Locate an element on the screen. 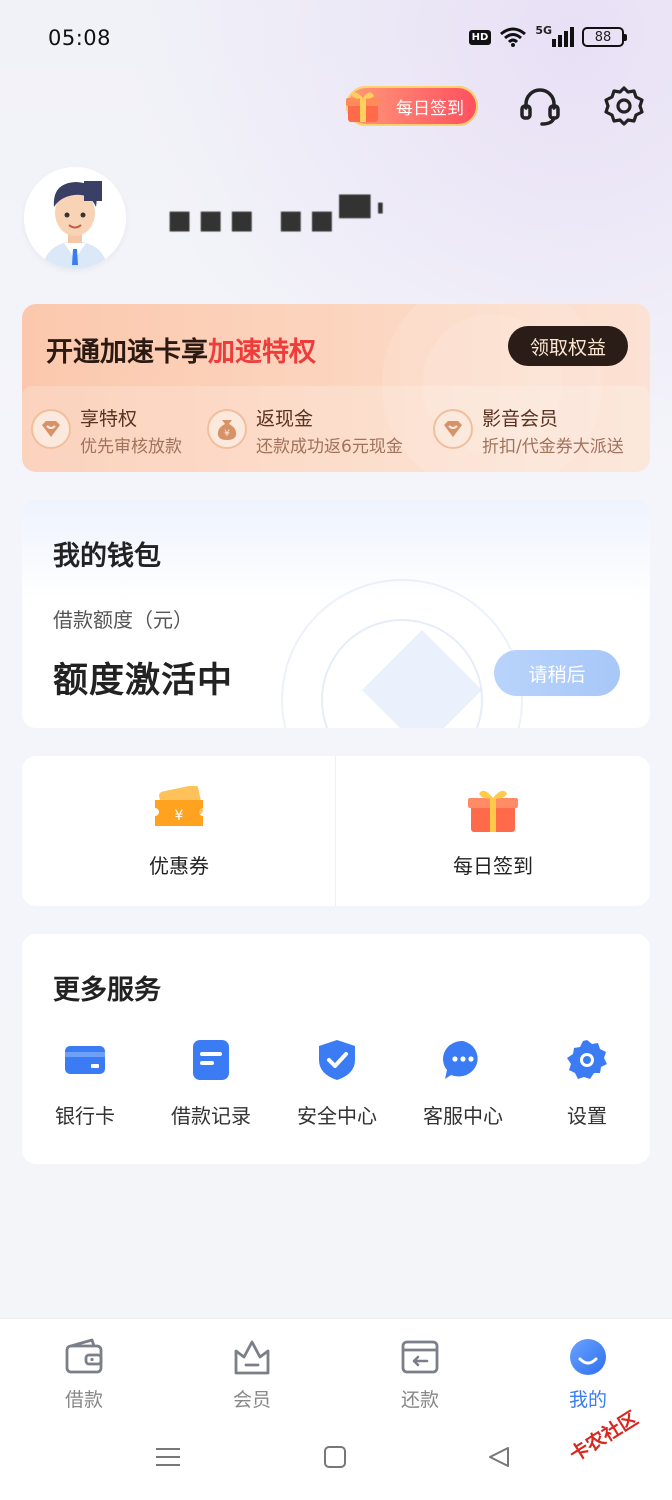 This screenshot has width=672, height=1500. service-settings: 设置 is located at coordinates (587, 1088).